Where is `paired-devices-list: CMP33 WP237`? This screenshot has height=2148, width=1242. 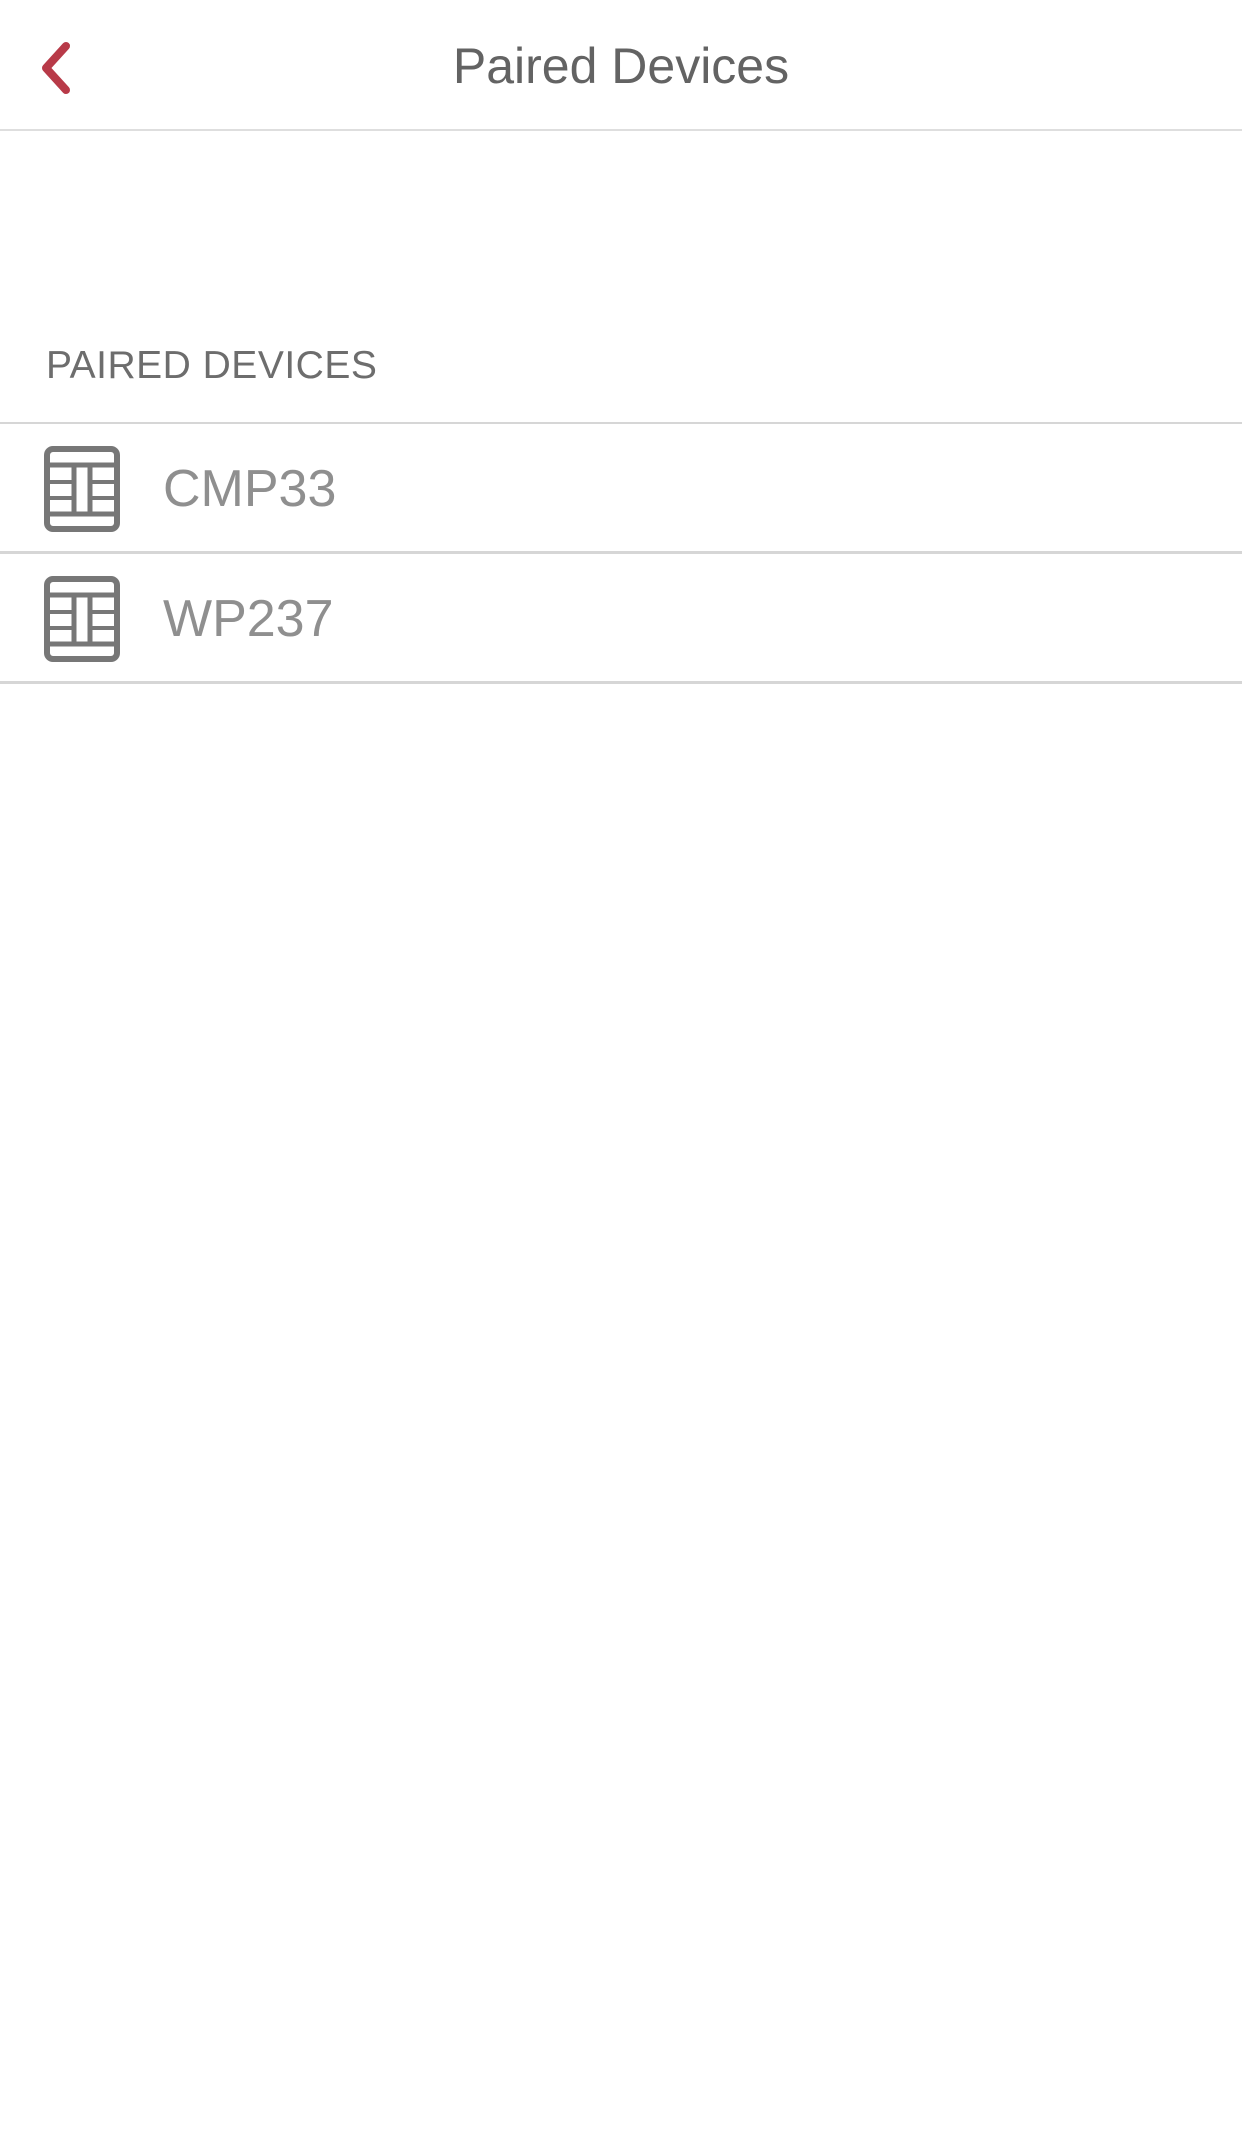 paired-devices-list: CMP33 WP237 is located at coordinates (621, 553).